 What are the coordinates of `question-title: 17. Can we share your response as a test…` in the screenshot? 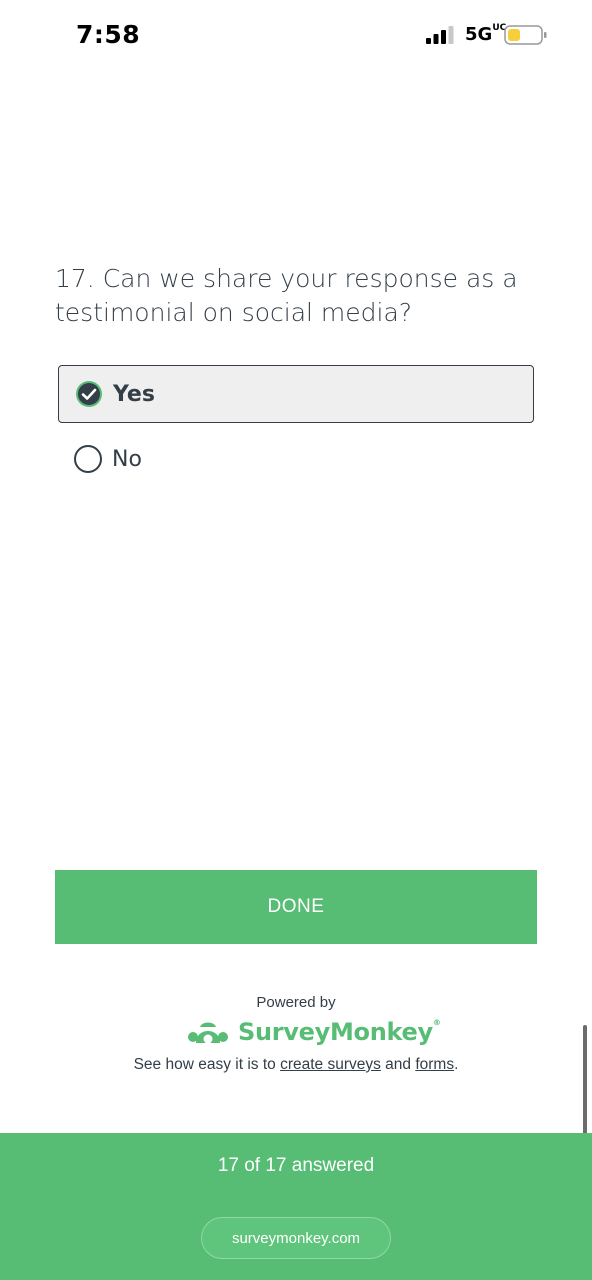 It's located at (286, 295).